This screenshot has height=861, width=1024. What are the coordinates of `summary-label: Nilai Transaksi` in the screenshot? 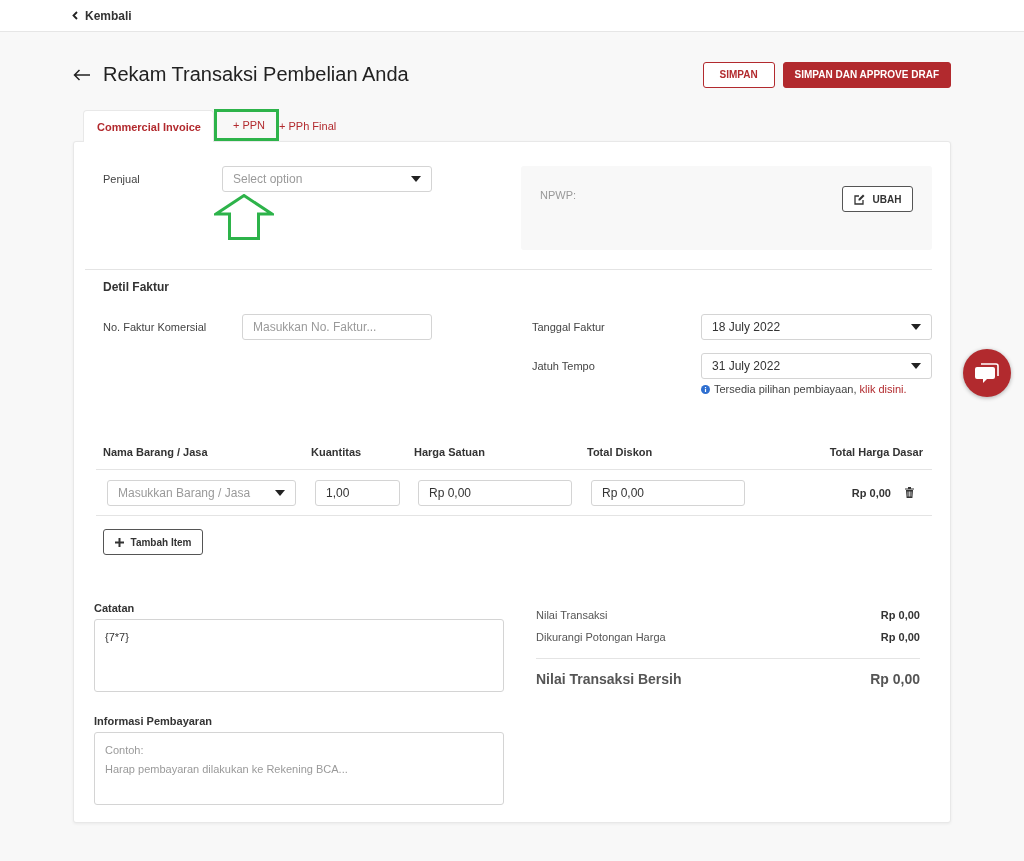 It's located at (572, 615).